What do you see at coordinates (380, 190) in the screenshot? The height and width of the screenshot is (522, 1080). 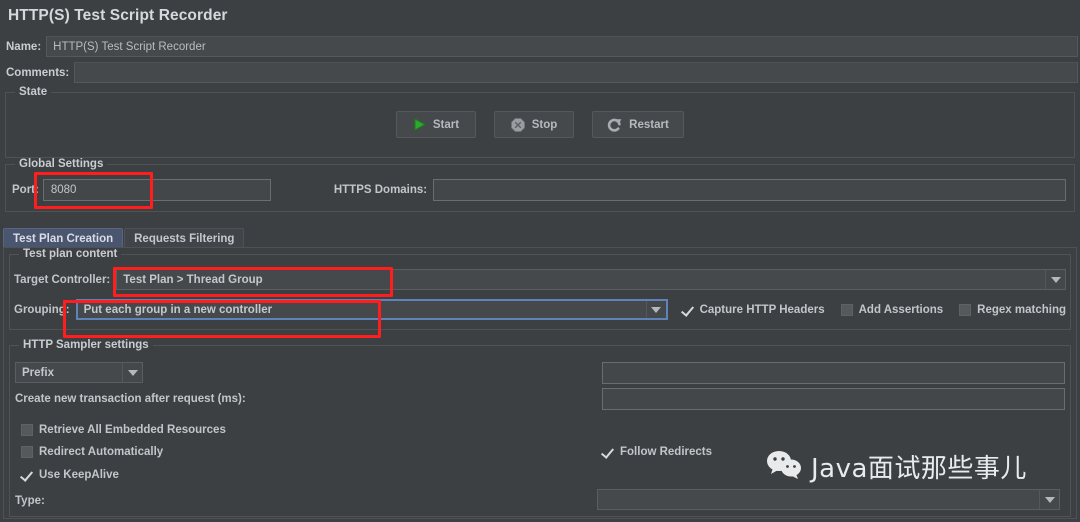 I see `https-domains-label: HTTPS Domains:` at bounding box center [380, 190].